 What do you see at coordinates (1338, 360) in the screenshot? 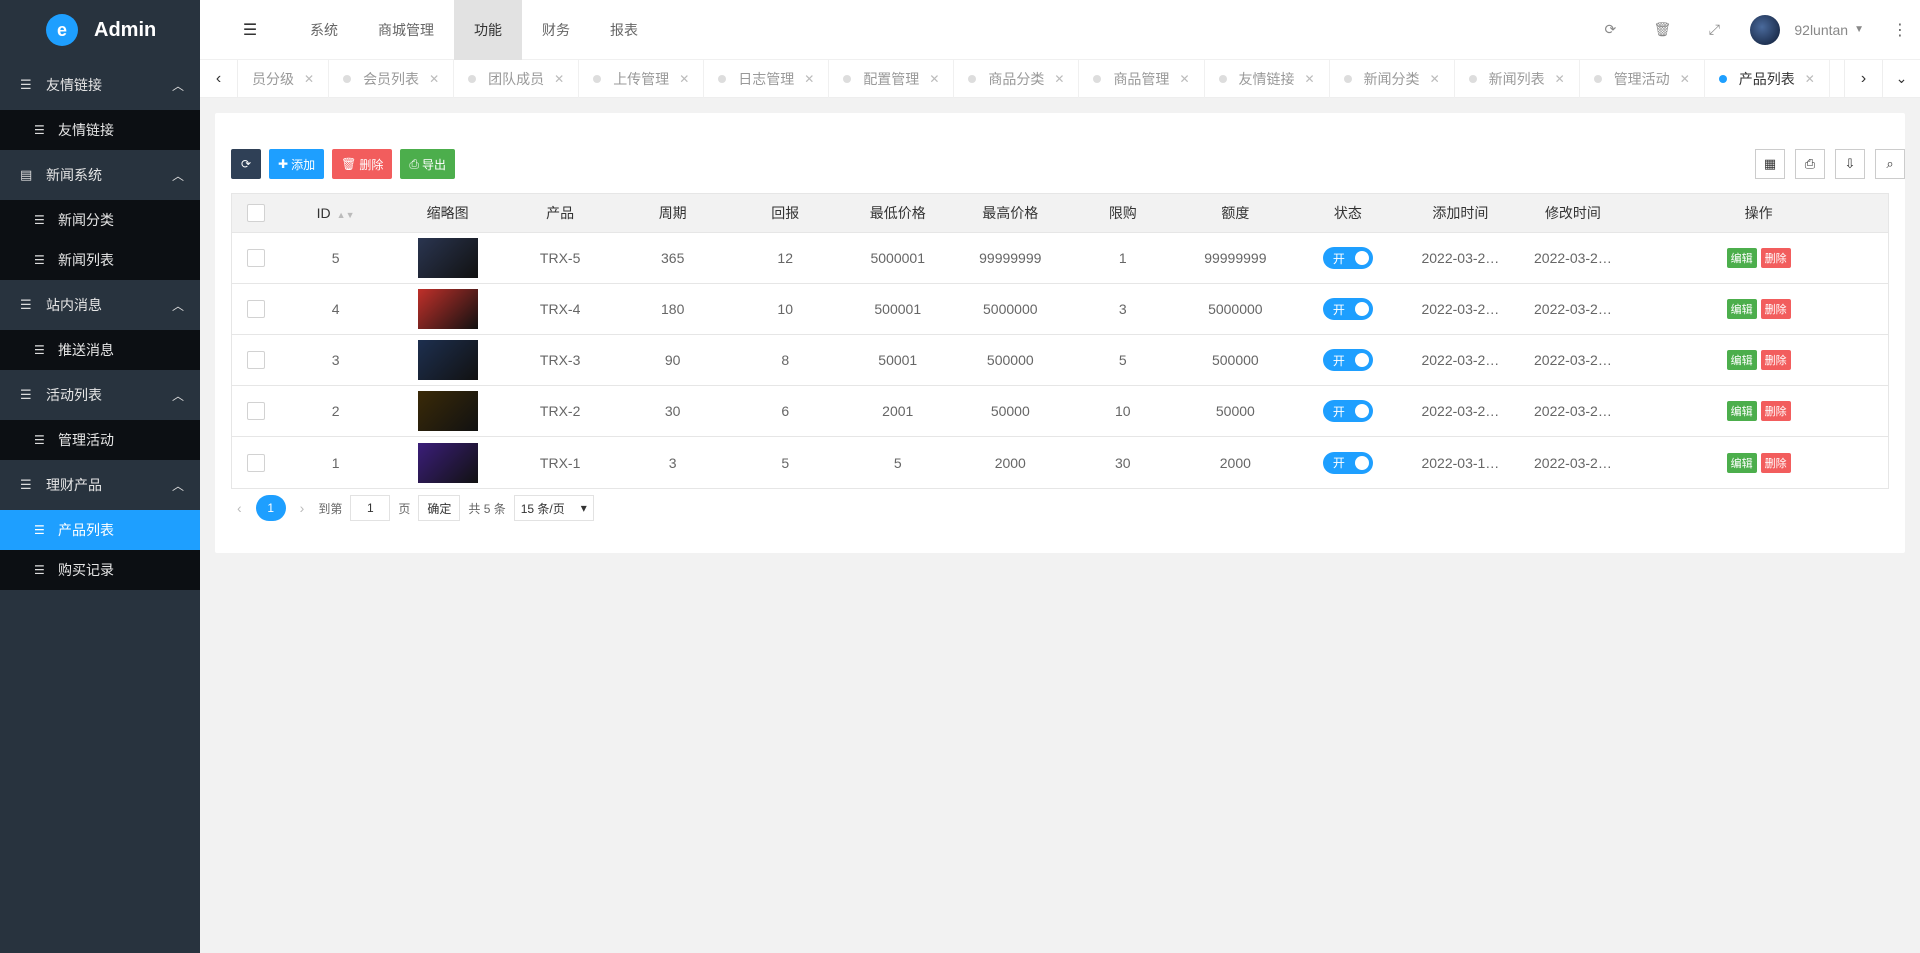
I see `toggle-label: 开` at bounding box center [1338, 360].